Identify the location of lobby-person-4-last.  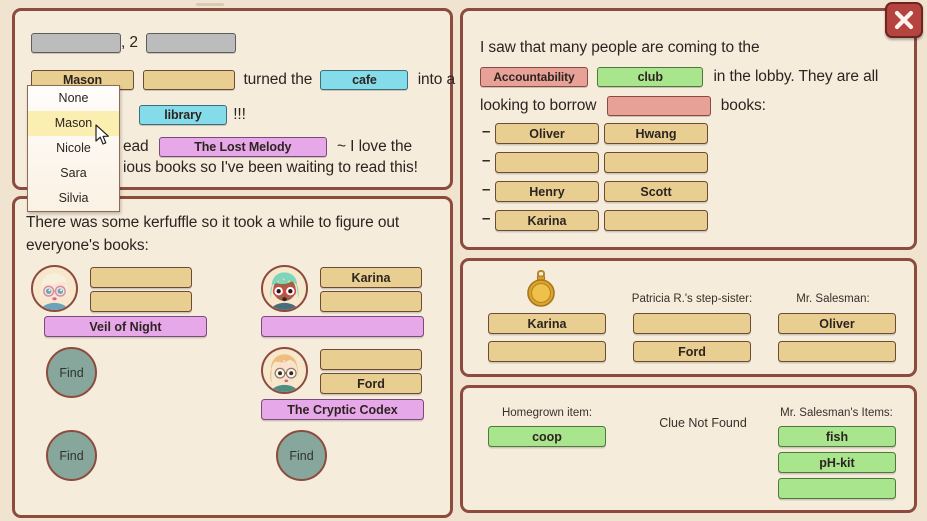
(656, 220).